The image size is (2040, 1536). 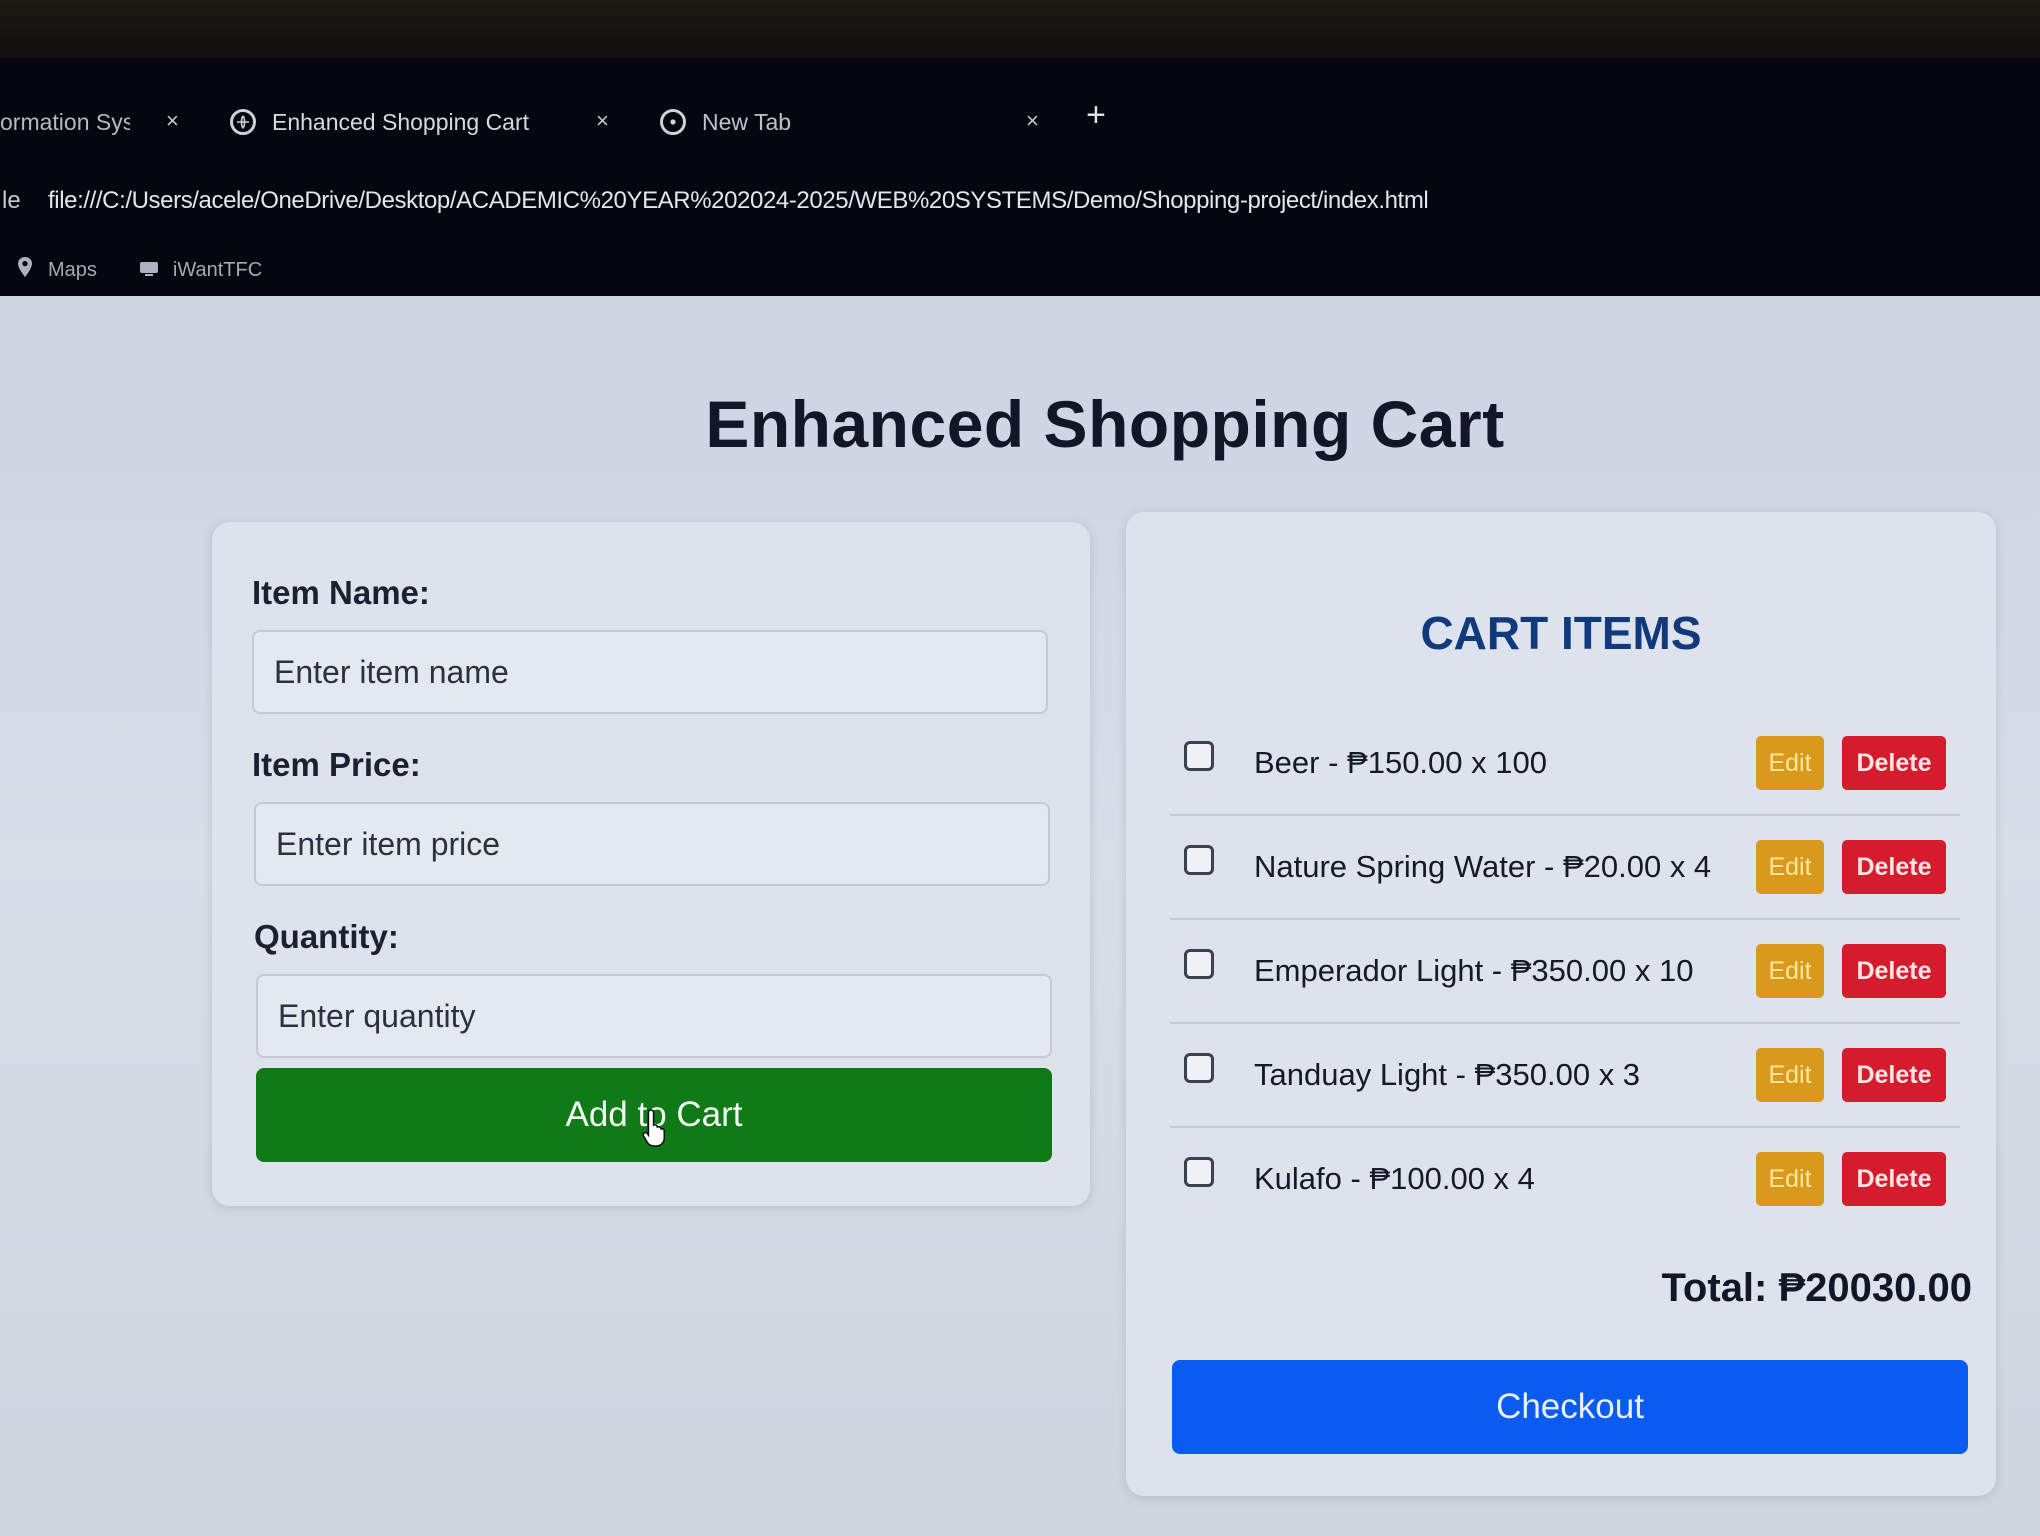 What do you see at coordinates (11, 200) in the screenshot?
I see `address-prefix: le` at bounding box center [11, 200].